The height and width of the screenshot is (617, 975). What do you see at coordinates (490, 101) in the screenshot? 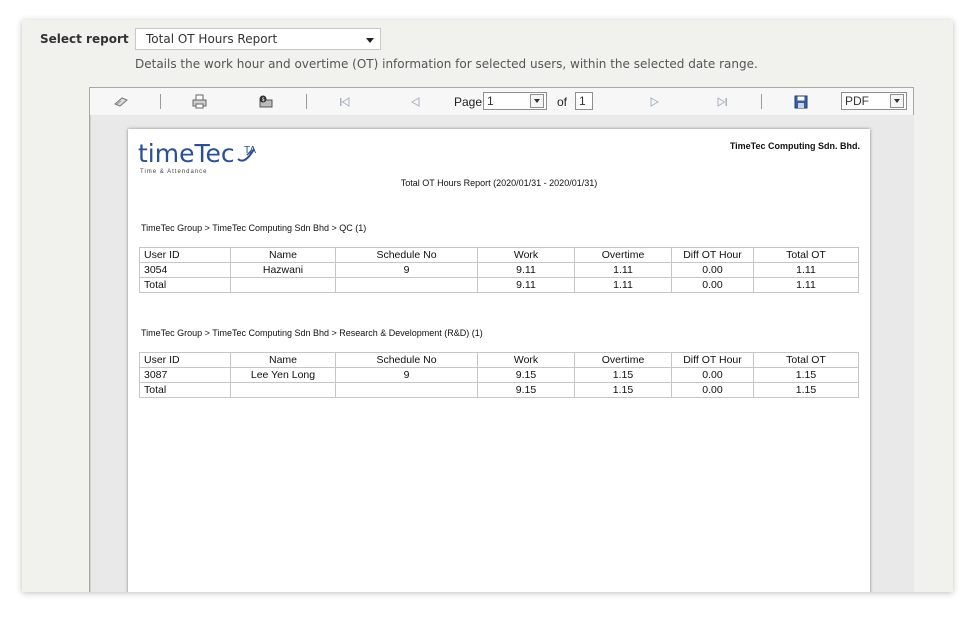
I see `page-number-value: 1` at bounding box center [490, 101].